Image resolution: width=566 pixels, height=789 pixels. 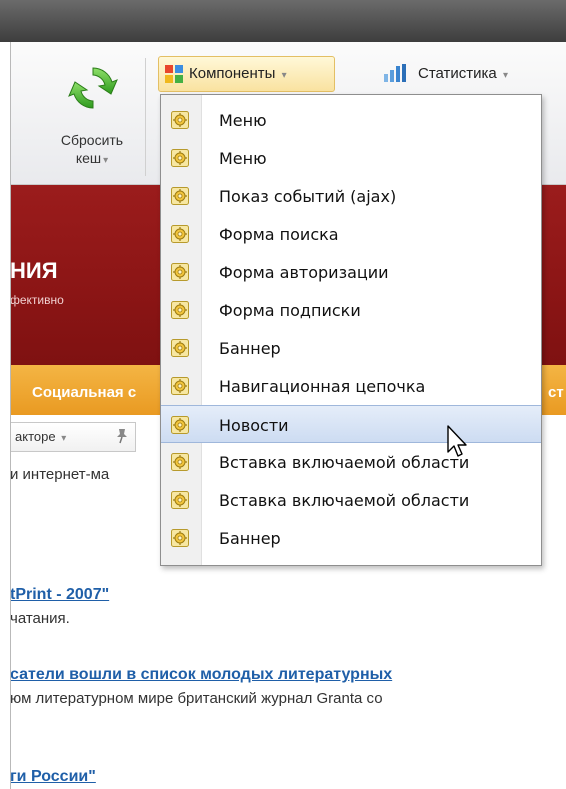 What do you see at coordinates (59, 595) in the screenshot?
I see `article-link: tPrint - 2007"` at bounding box center [59, 595].